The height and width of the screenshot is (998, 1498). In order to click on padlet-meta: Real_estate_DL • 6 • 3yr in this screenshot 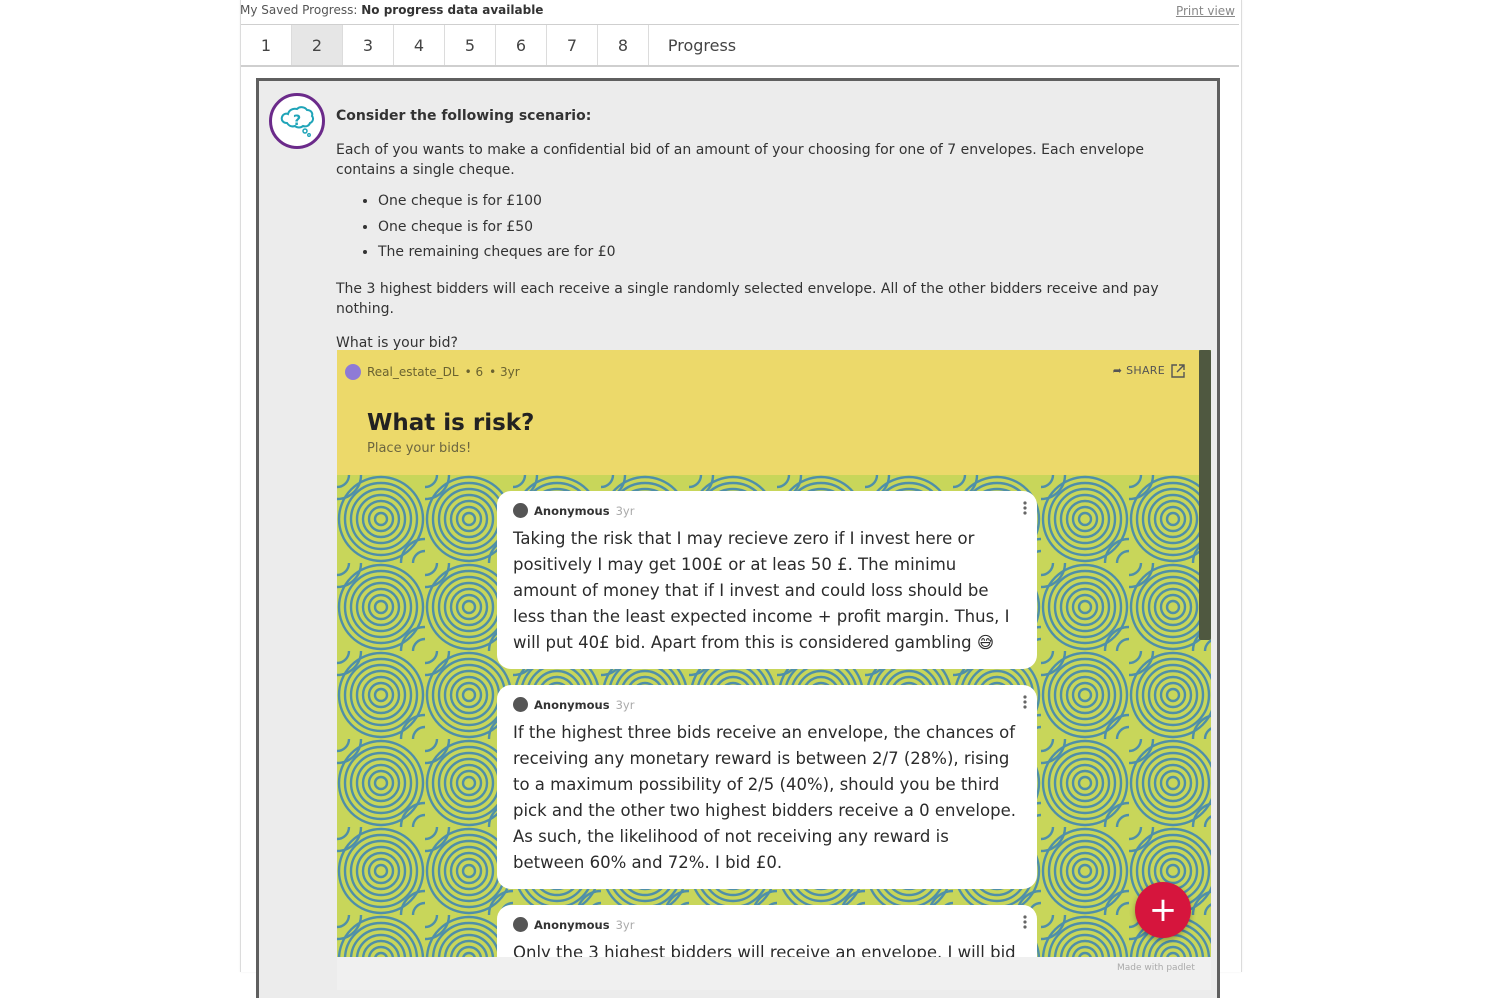, I will do `click(432, 372)`.